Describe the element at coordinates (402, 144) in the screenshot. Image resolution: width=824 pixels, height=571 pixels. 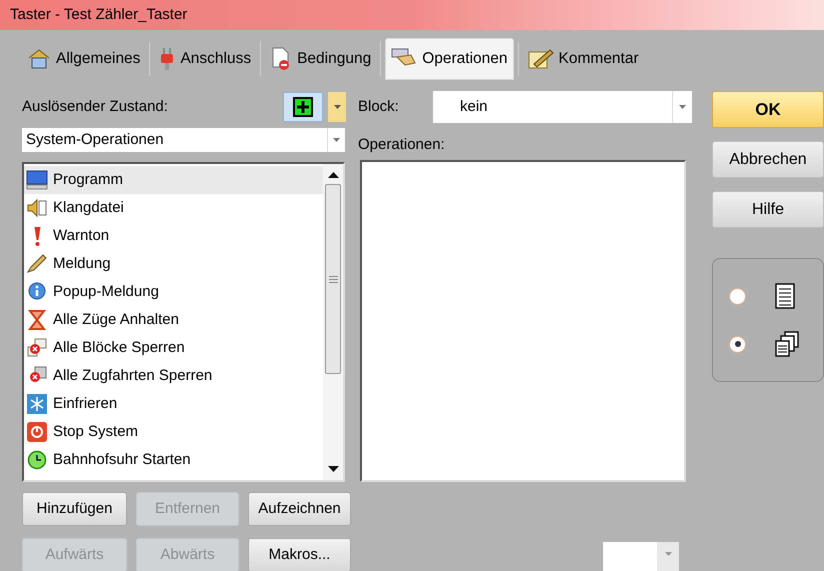
I see `operations-label: Operationen:` at that location.